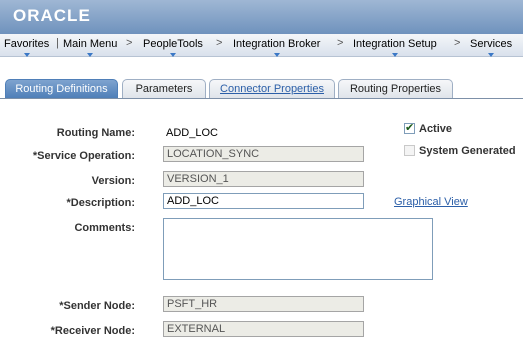  Describe the element at coordinates (263, 201) in the screenshot. I see `description-field: ADD_LOC` at that location.